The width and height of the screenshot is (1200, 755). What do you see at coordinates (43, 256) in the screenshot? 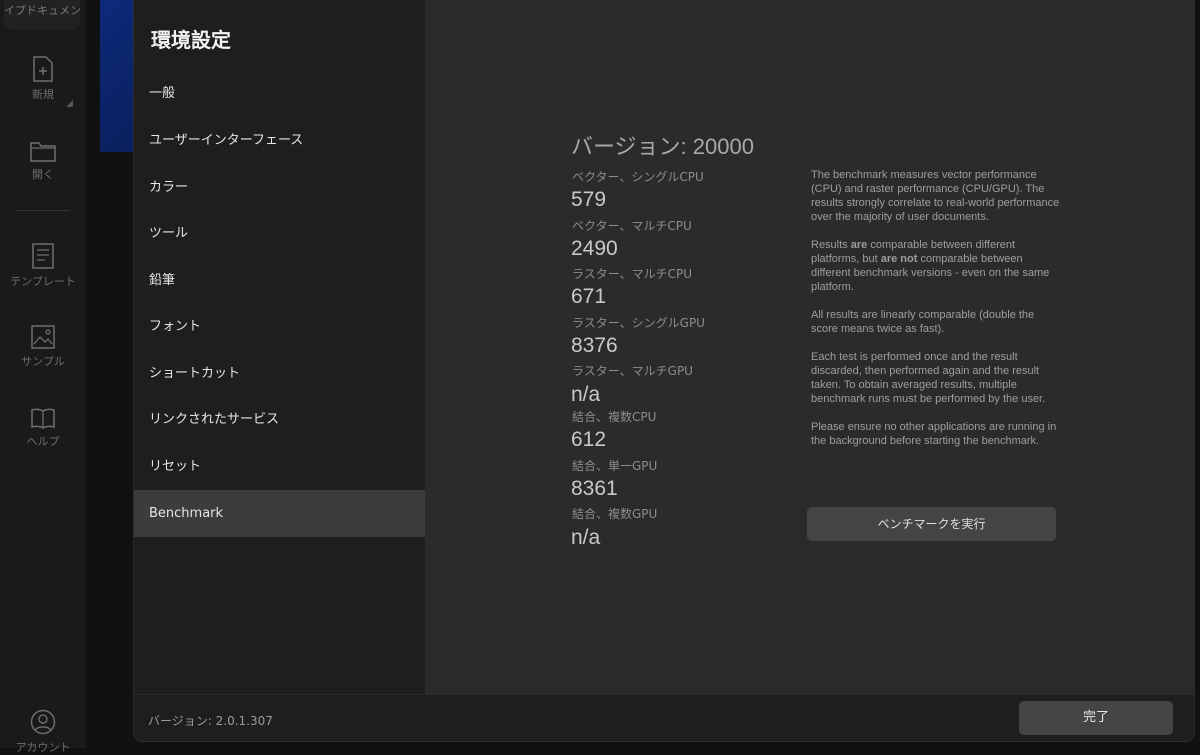
I see `template-icon` at bounding box center [43, 256].